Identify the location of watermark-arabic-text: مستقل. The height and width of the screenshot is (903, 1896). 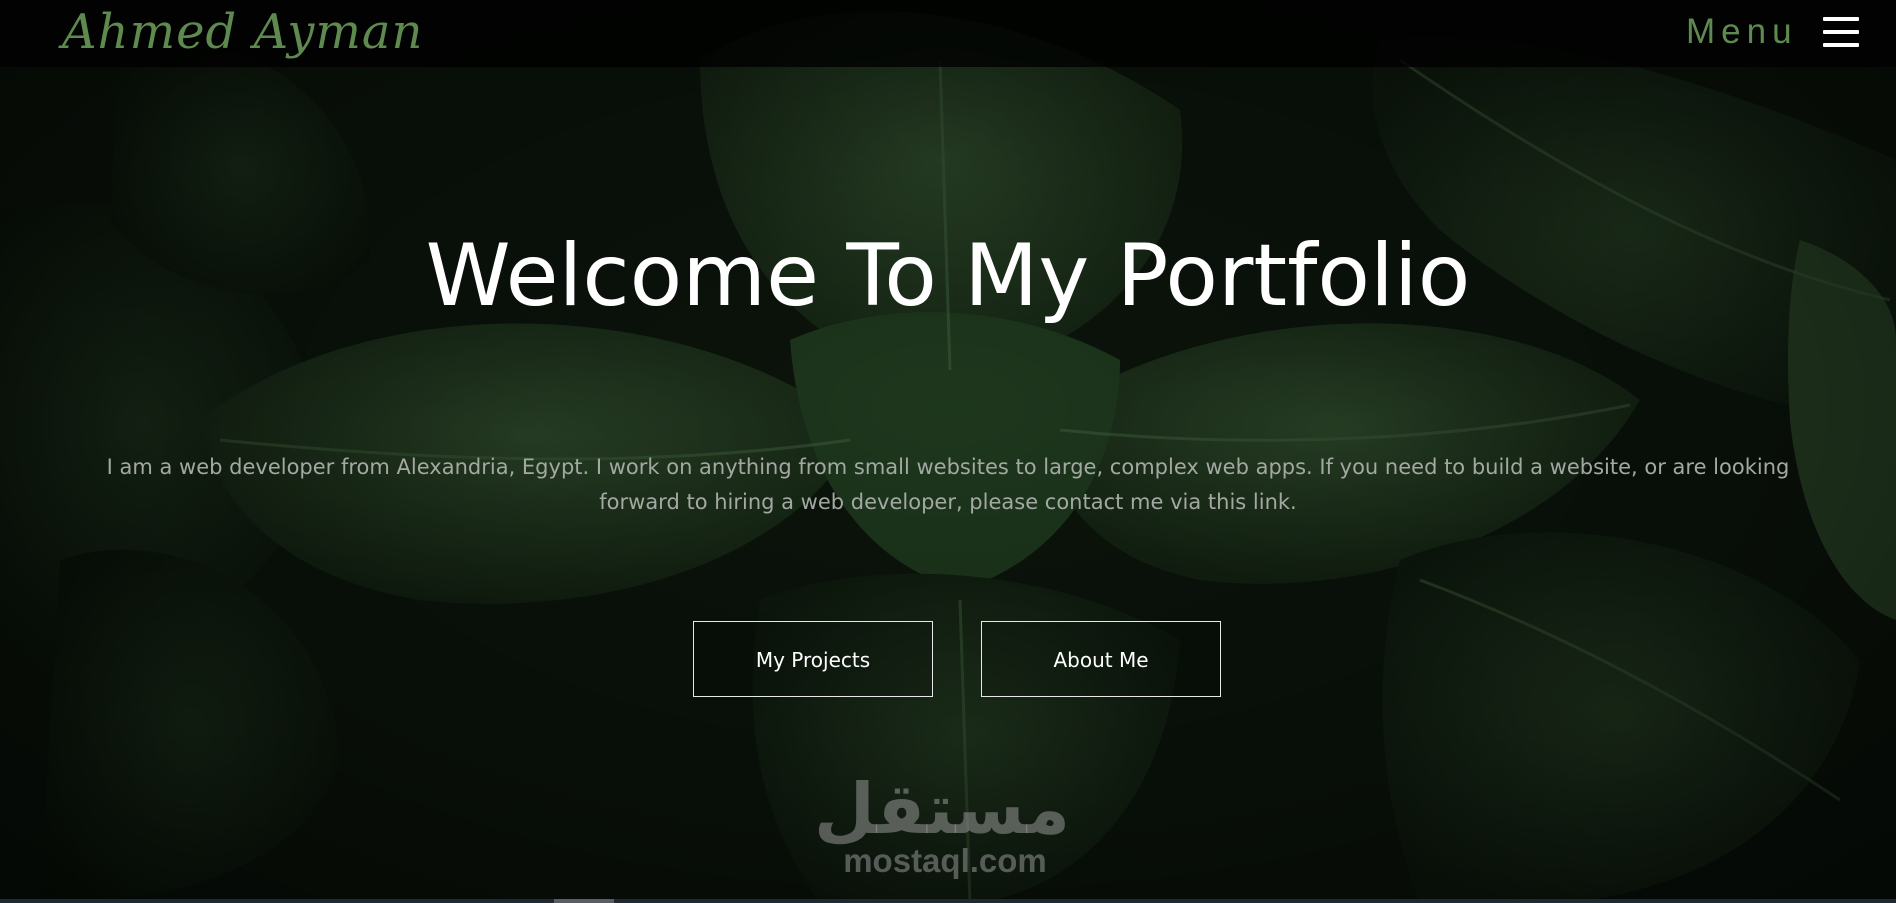
(941, 809).